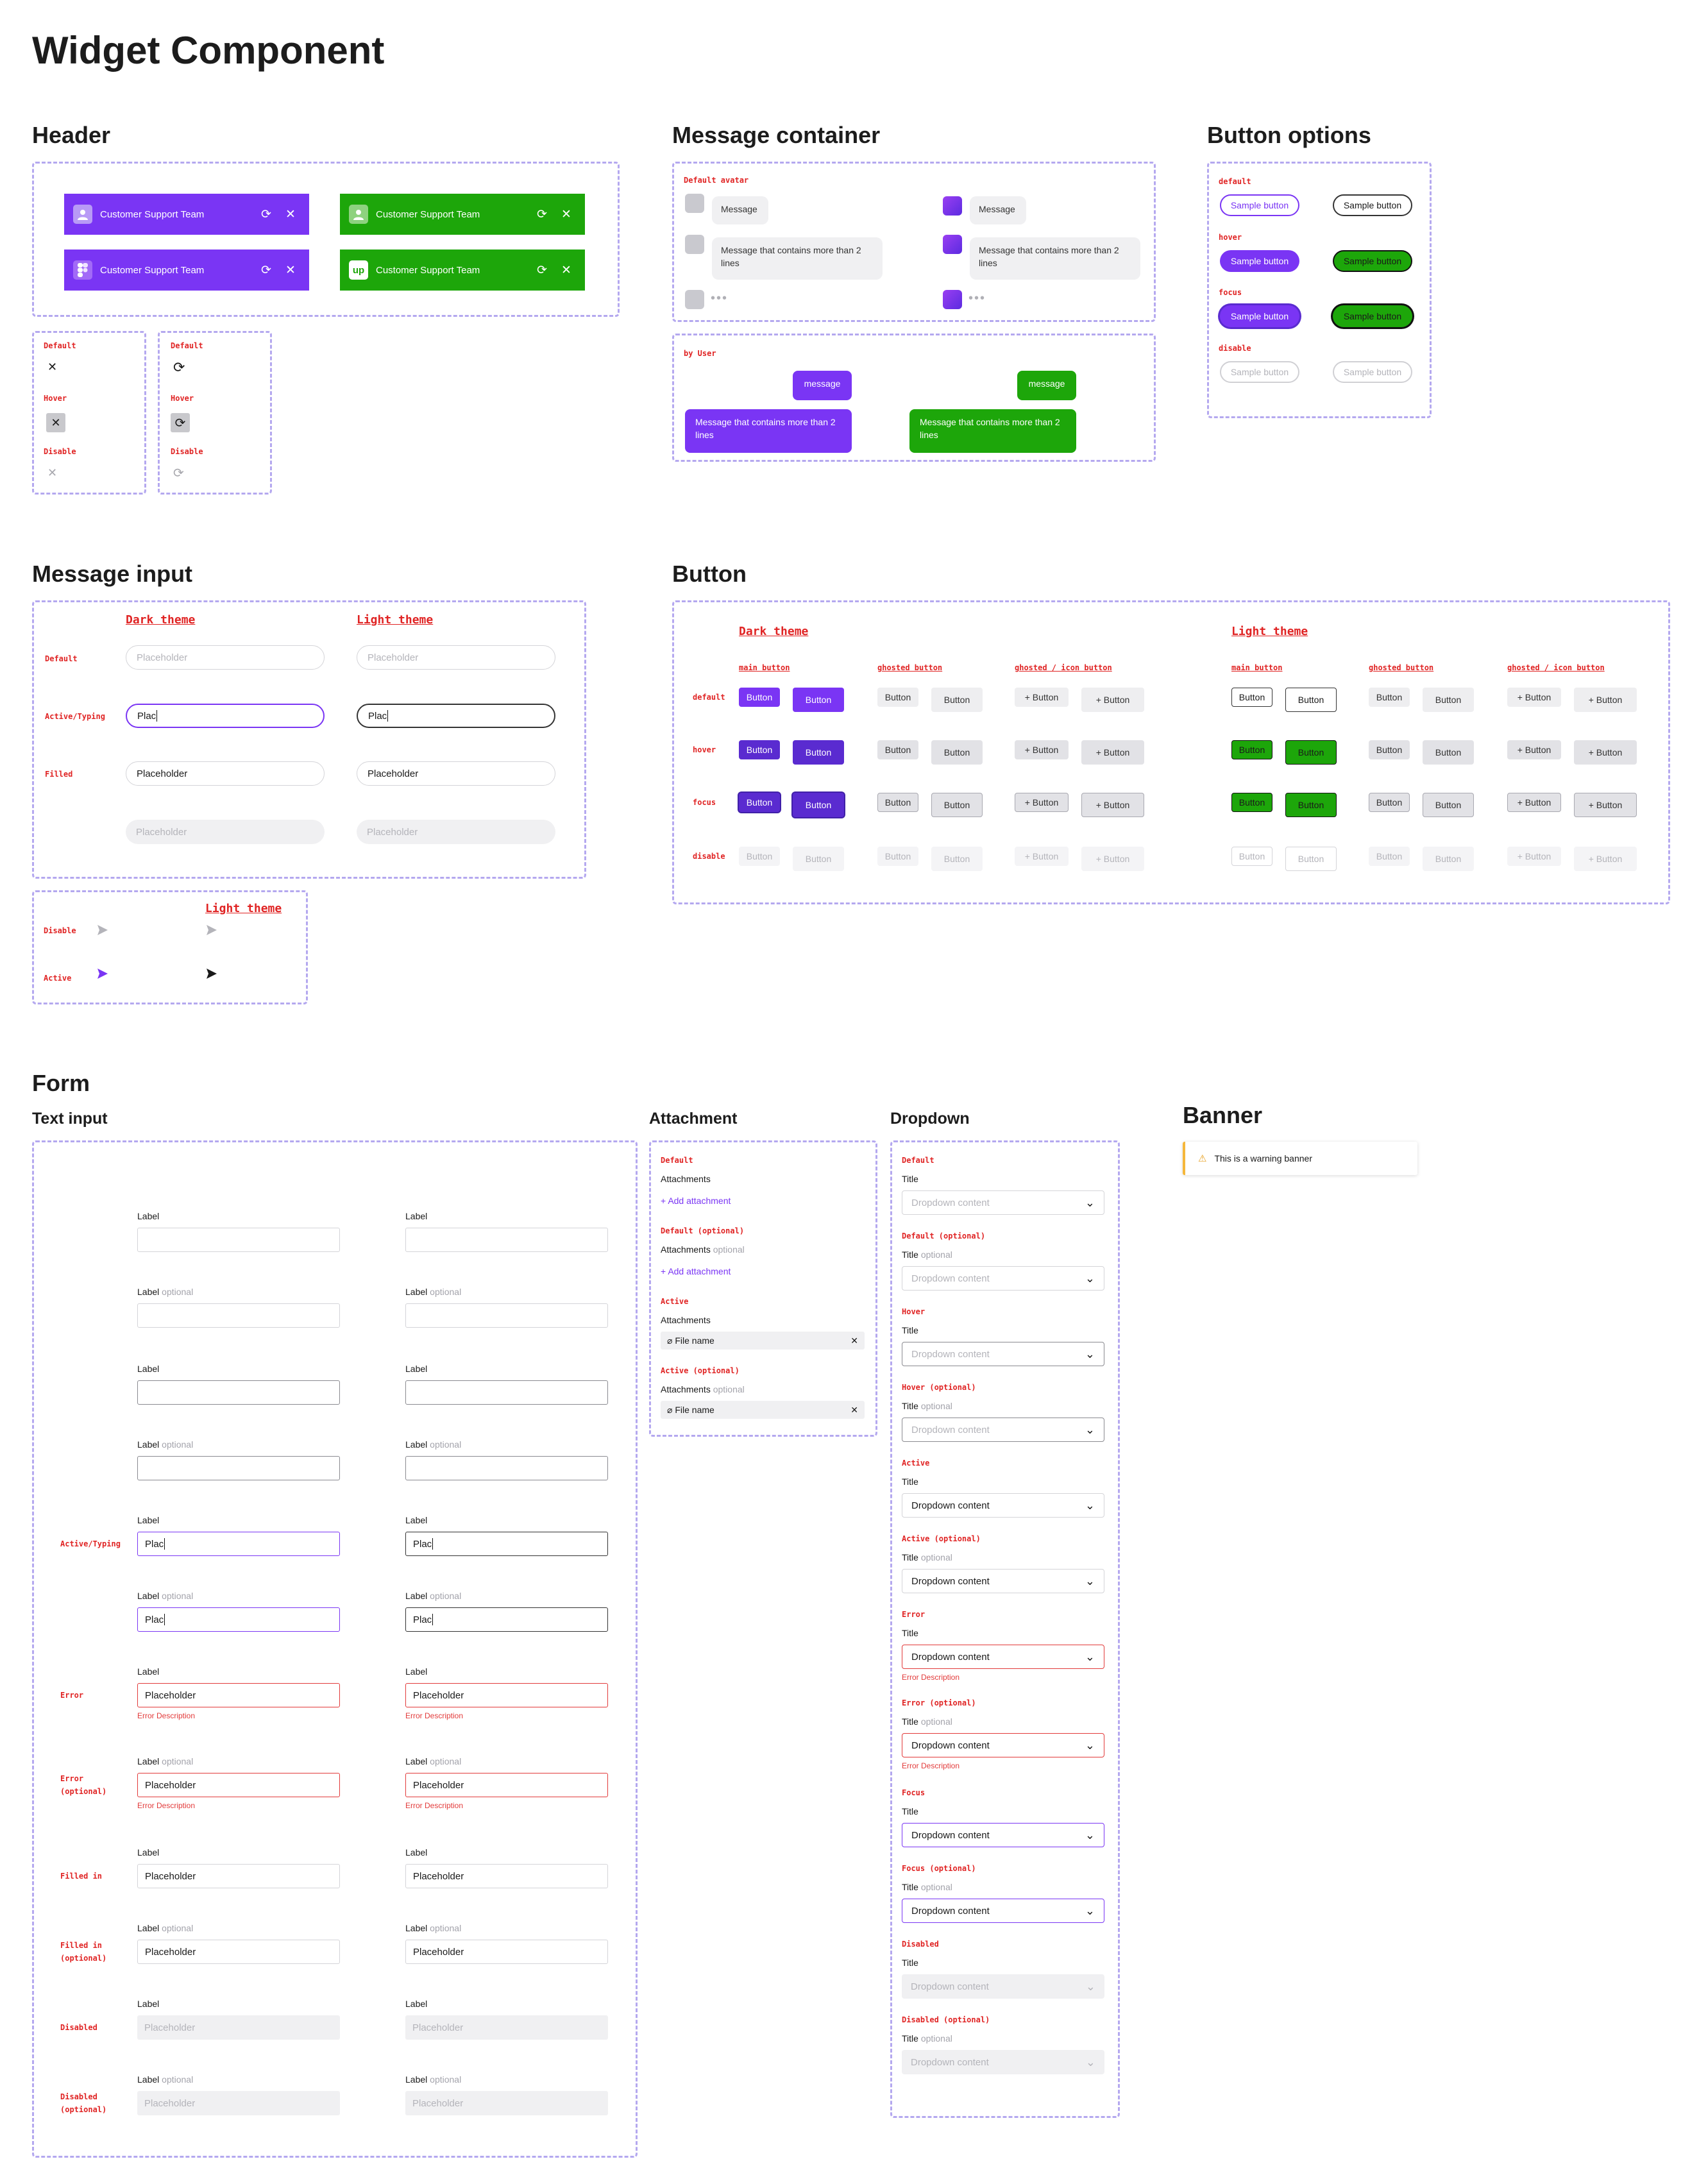 The width and height of the screenshot is (1699, 2184). What do you see at coordinates (165, 1292) in the screenshot?
I see `field-label: Label optional` at bounding box center [165, 1292].